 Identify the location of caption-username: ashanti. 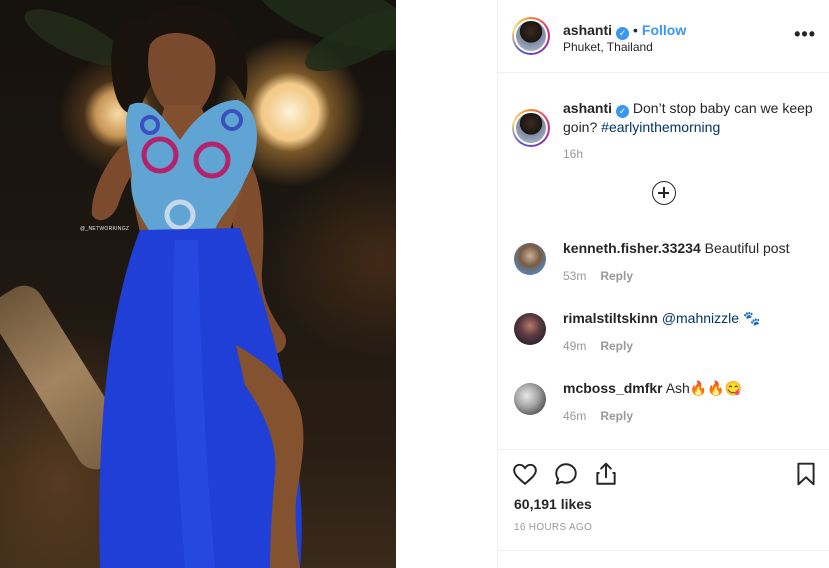
(587, 108).